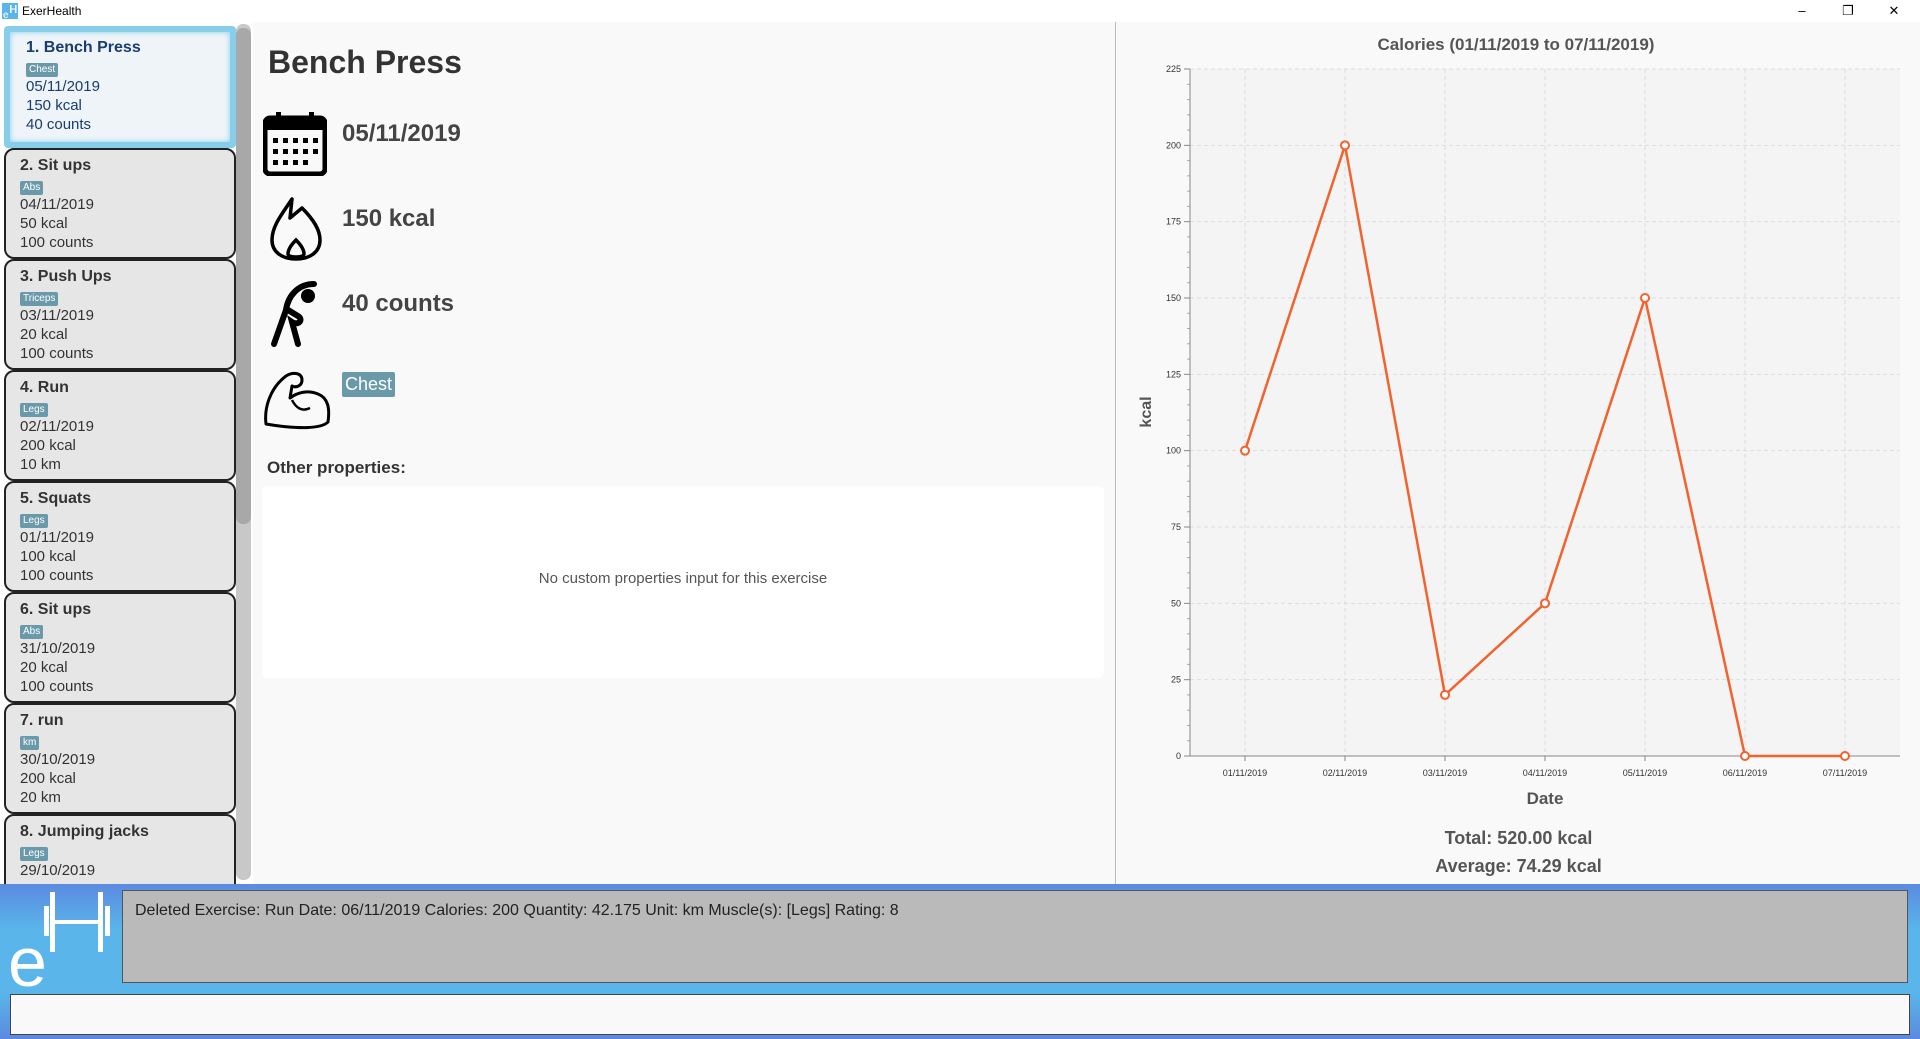 The height and width of the screenshot is (1039, 1920). What do you see at coordinates (58, 759) in the screenshot?
I see `exercise-date: 30/10/2019` at bounding box center [58, 759].